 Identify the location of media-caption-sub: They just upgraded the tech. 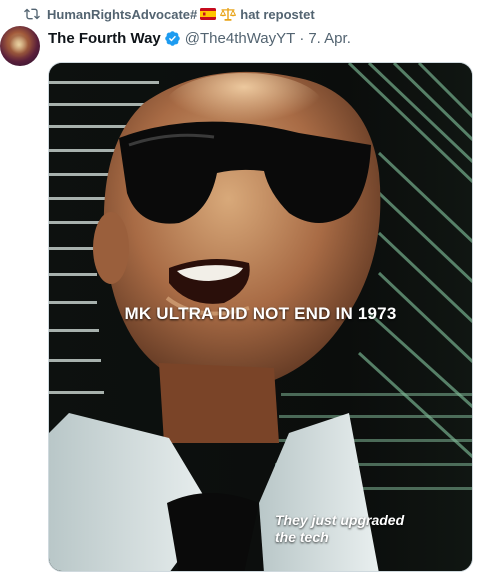
(355, 529).